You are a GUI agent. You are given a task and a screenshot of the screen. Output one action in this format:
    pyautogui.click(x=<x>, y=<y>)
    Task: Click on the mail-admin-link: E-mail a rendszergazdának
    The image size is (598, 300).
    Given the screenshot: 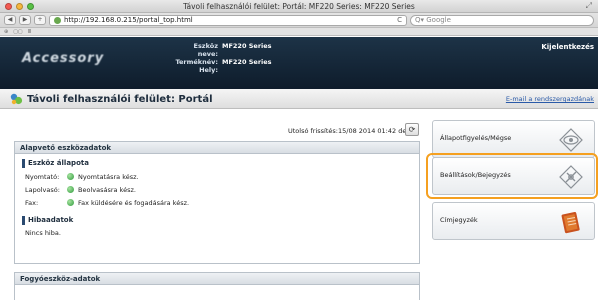 What is the action you would take?
    pyautogui.click(x=550, y=99)
    